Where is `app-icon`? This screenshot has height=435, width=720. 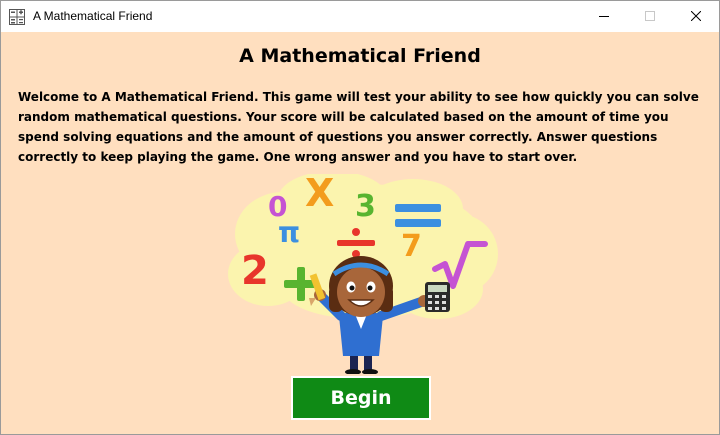
app-icon is located at coordinates (17, 17).